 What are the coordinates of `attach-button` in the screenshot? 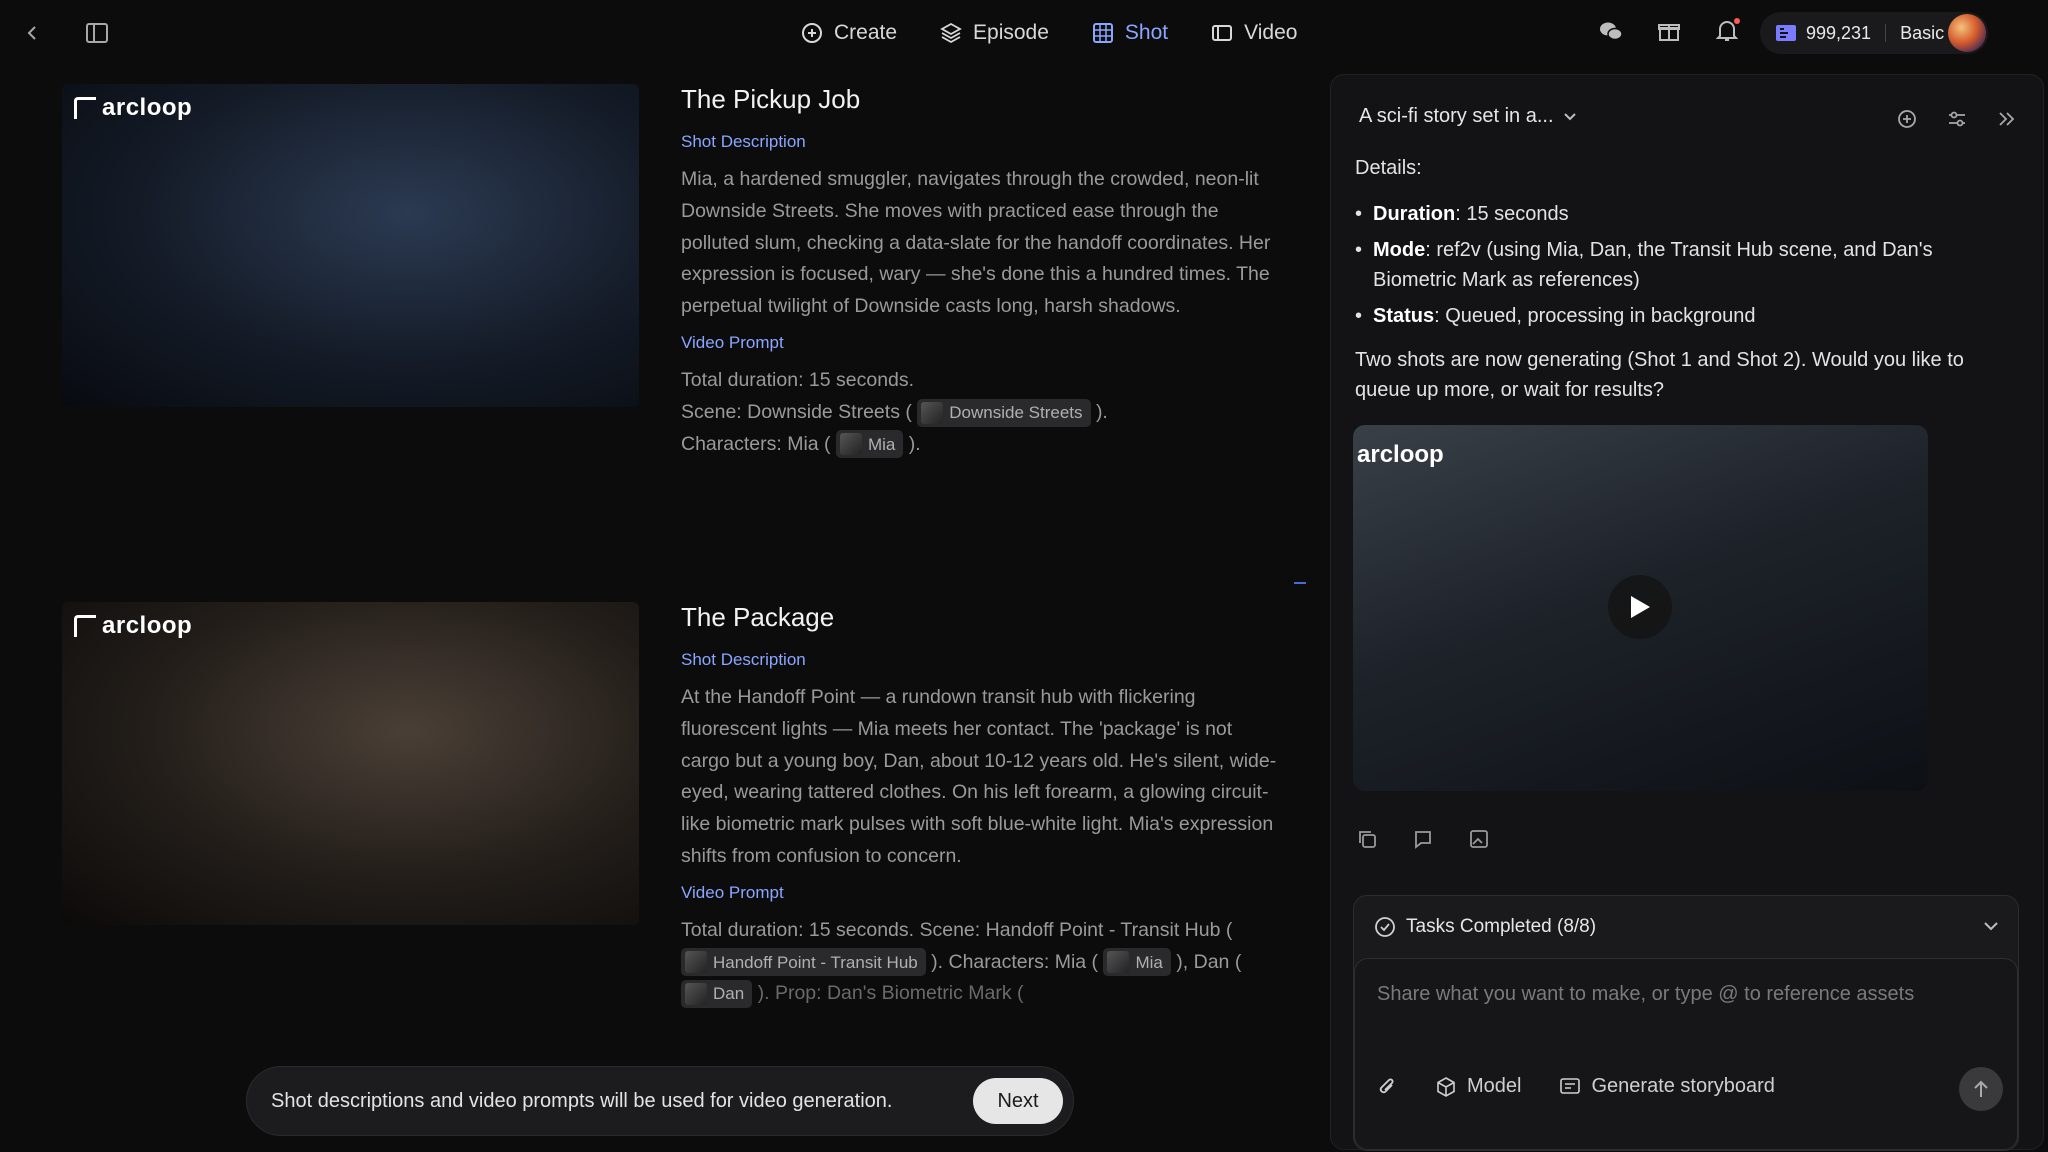 It's located at (1387, 1087).